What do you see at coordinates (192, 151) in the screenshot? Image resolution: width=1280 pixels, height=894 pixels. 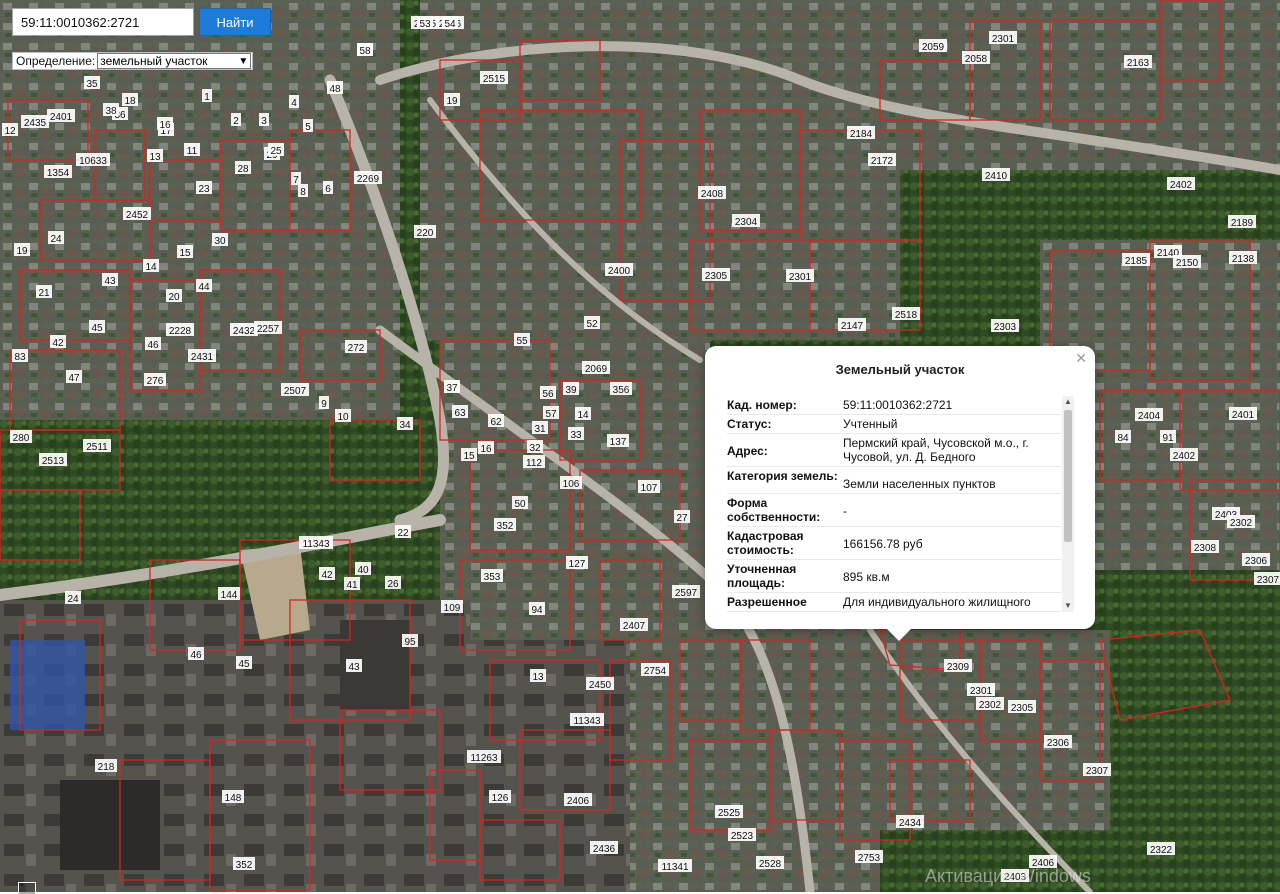 I see `svg-text: 11` at bounding box center [192, 151].